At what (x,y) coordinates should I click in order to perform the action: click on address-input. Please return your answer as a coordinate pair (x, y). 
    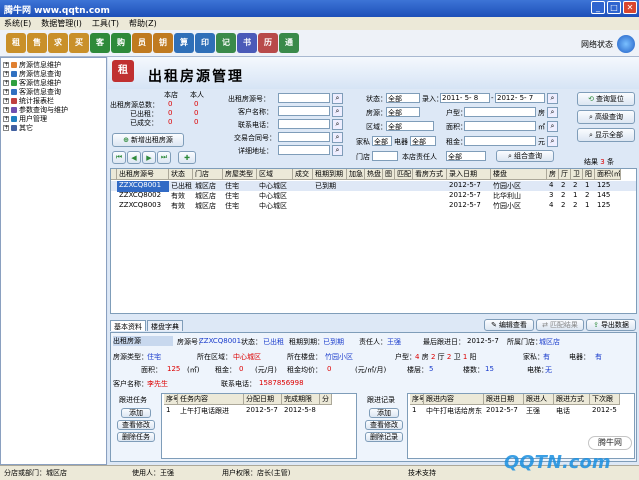
    Looking at the image, I should click on (304, 150).